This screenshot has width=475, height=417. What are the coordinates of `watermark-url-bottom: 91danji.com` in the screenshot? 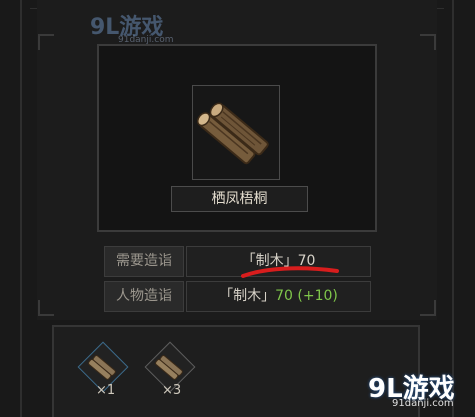 It's located at (423, 403).